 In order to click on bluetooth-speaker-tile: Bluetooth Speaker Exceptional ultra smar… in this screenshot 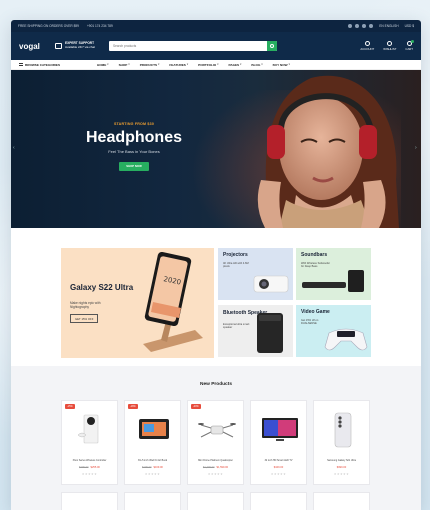, I will do `click(255, 331)`.